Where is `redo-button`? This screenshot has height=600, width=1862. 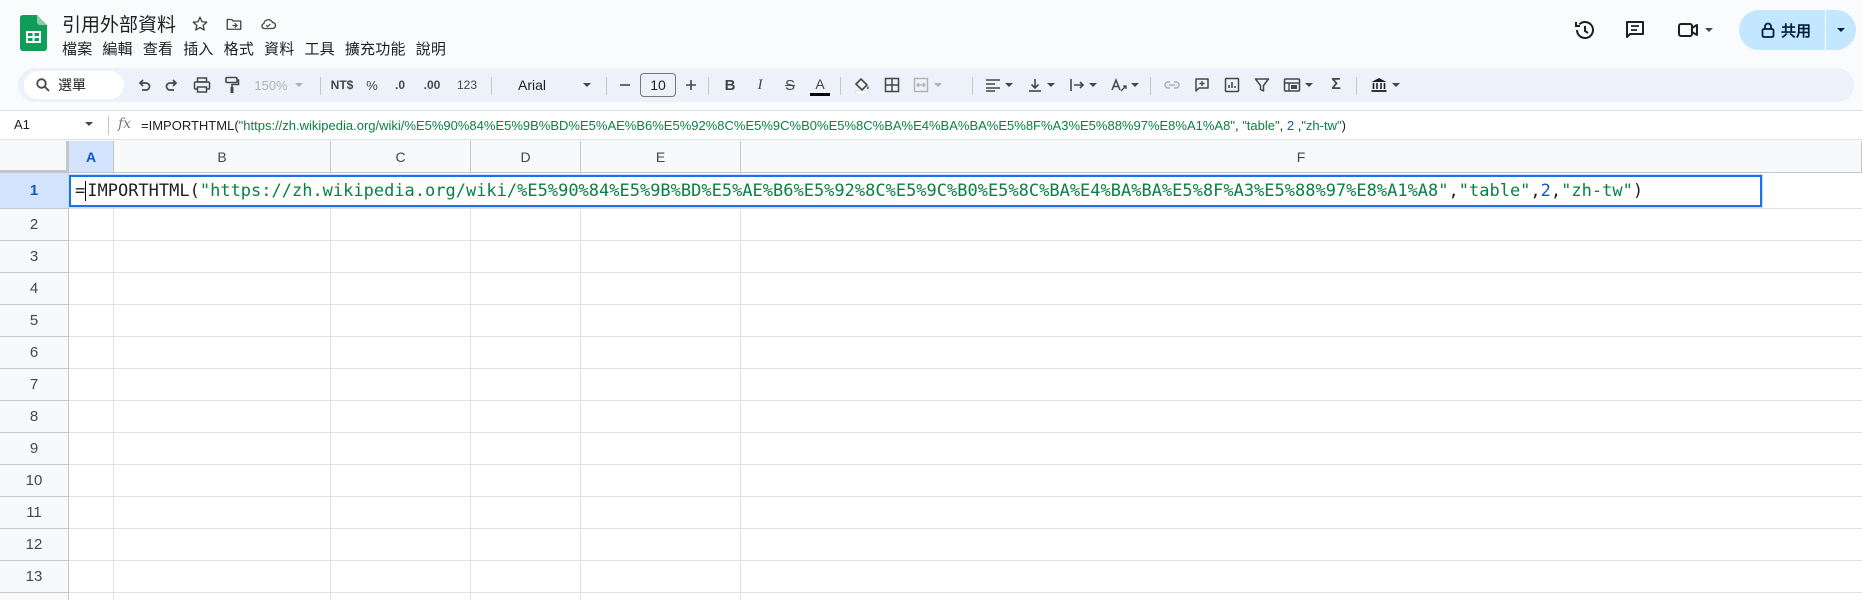 redo-button is located at coordinates (172, 85).